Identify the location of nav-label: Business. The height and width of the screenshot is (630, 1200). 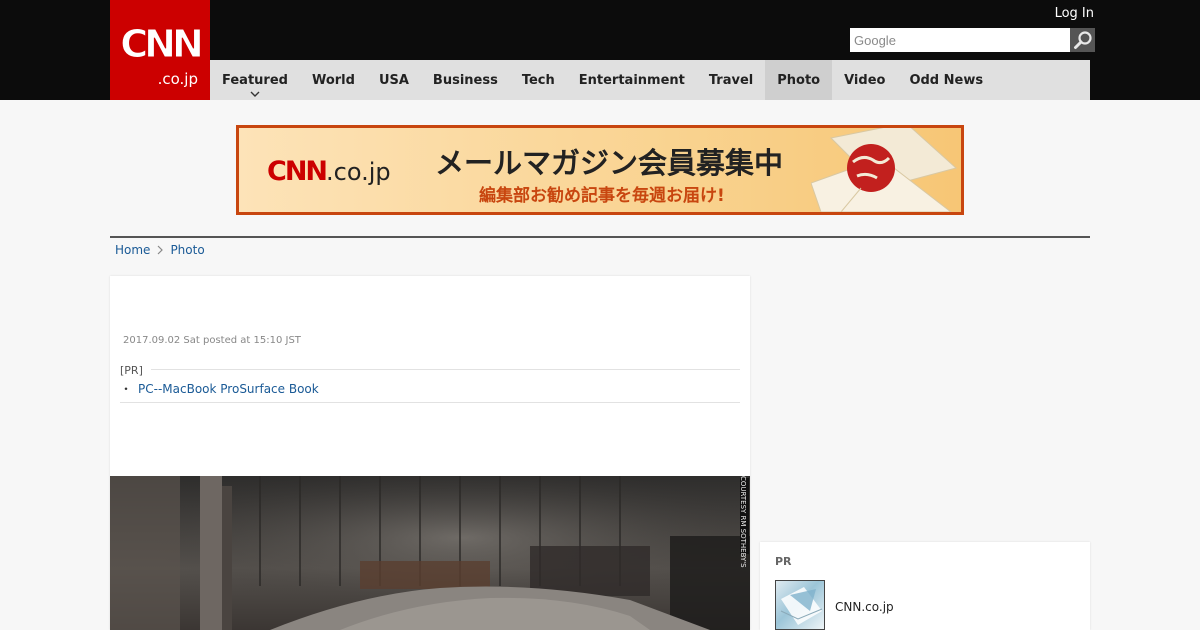
(465, 80).